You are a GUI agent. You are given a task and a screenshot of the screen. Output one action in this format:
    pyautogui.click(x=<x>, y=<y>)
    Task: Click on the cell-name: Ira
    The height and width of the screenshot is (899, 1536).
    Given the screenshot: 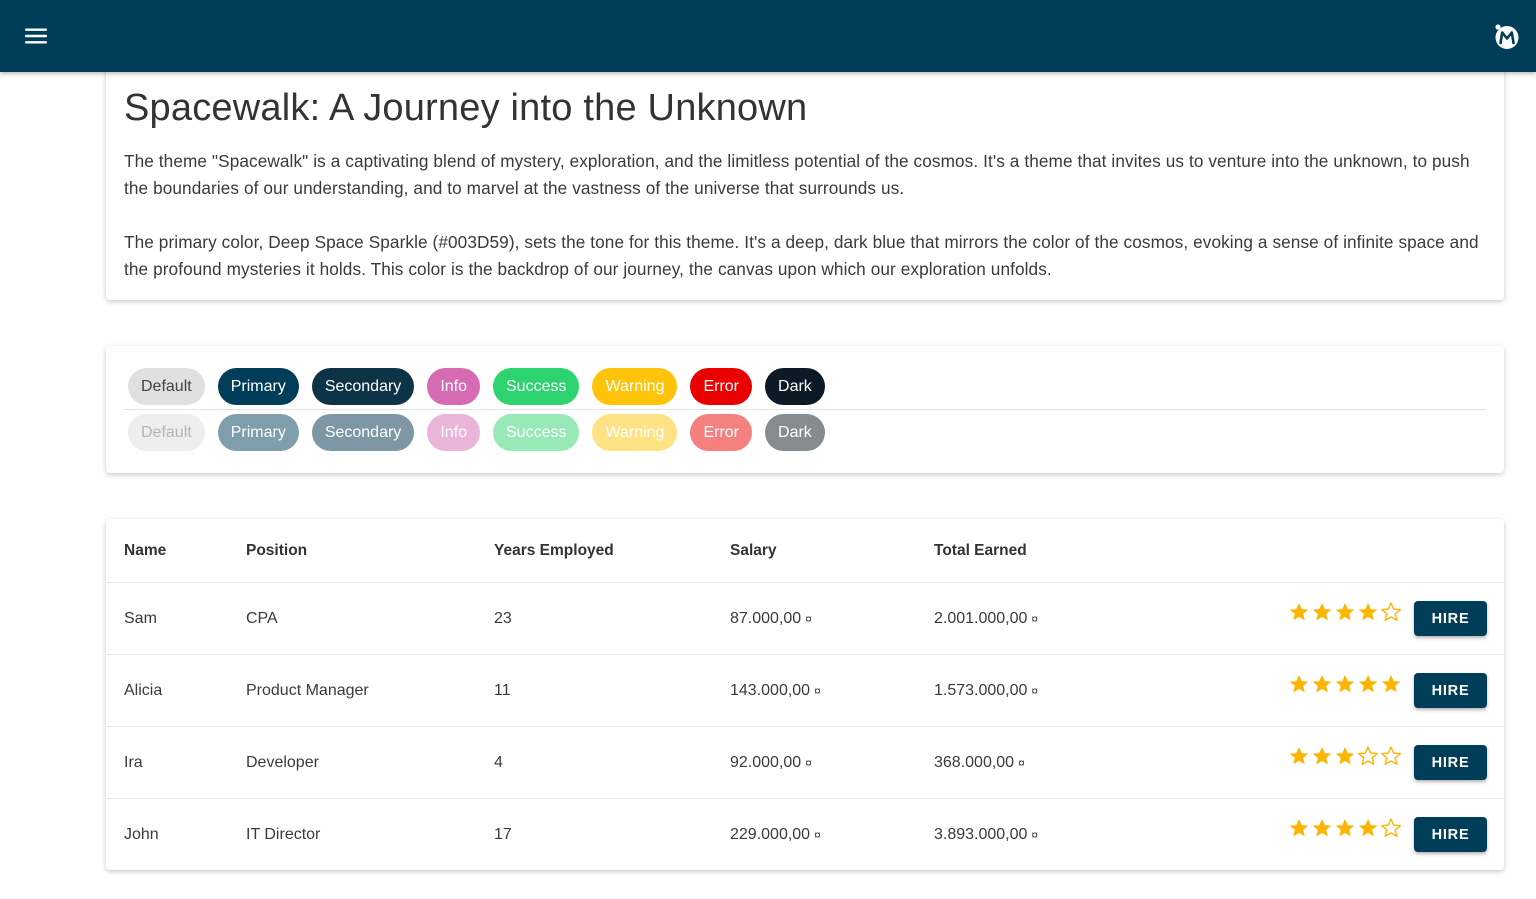 What is the action you would take?
    pyautogui.click(x=133, y=762)
    